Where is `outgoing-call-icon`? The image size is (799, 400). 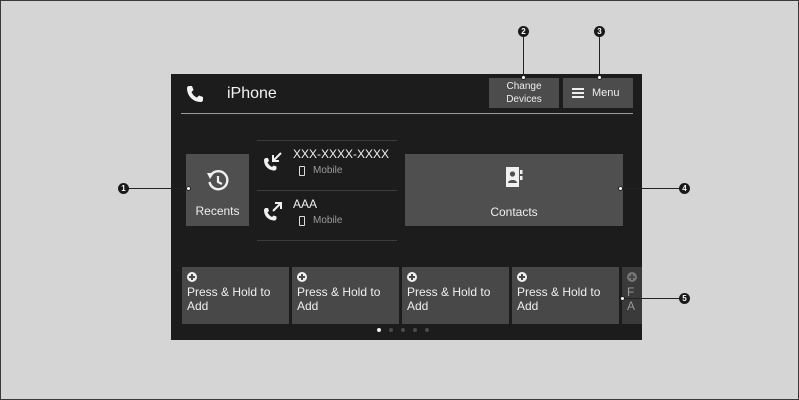
outgoing-call-icon is located at coordinates (273, 211).